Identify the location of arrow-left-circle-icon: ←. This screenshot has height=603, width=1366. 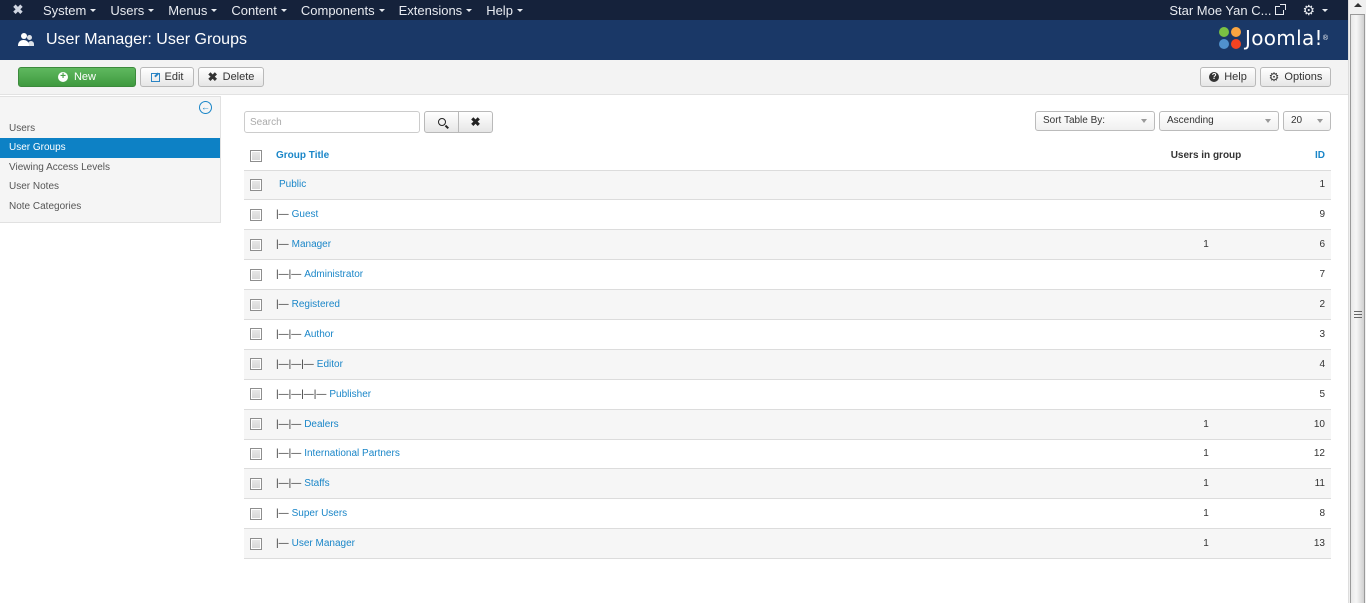
(205, 107).